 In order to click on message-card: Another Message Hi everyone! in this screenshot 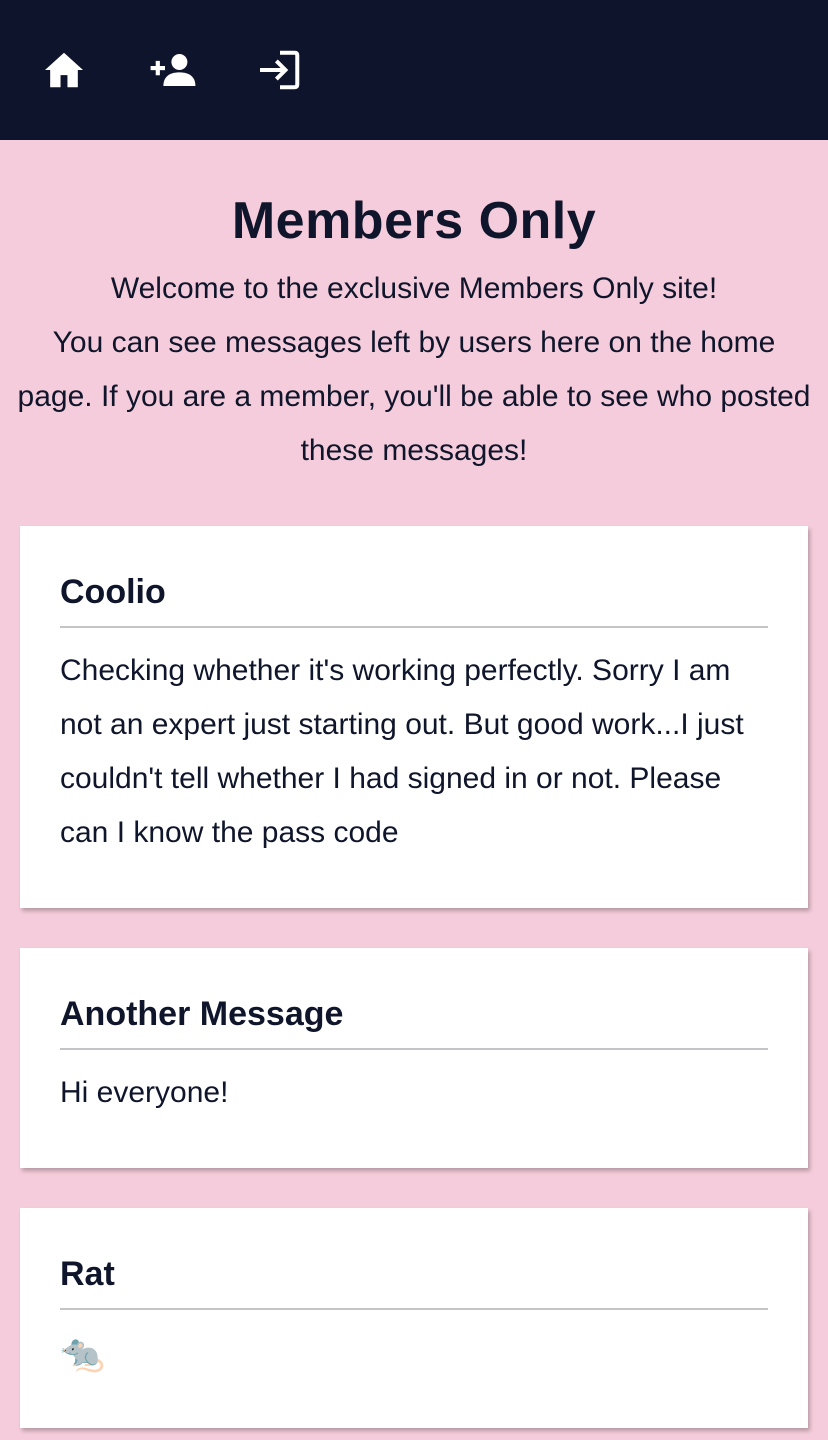, I will do `click(414, 1058)`.